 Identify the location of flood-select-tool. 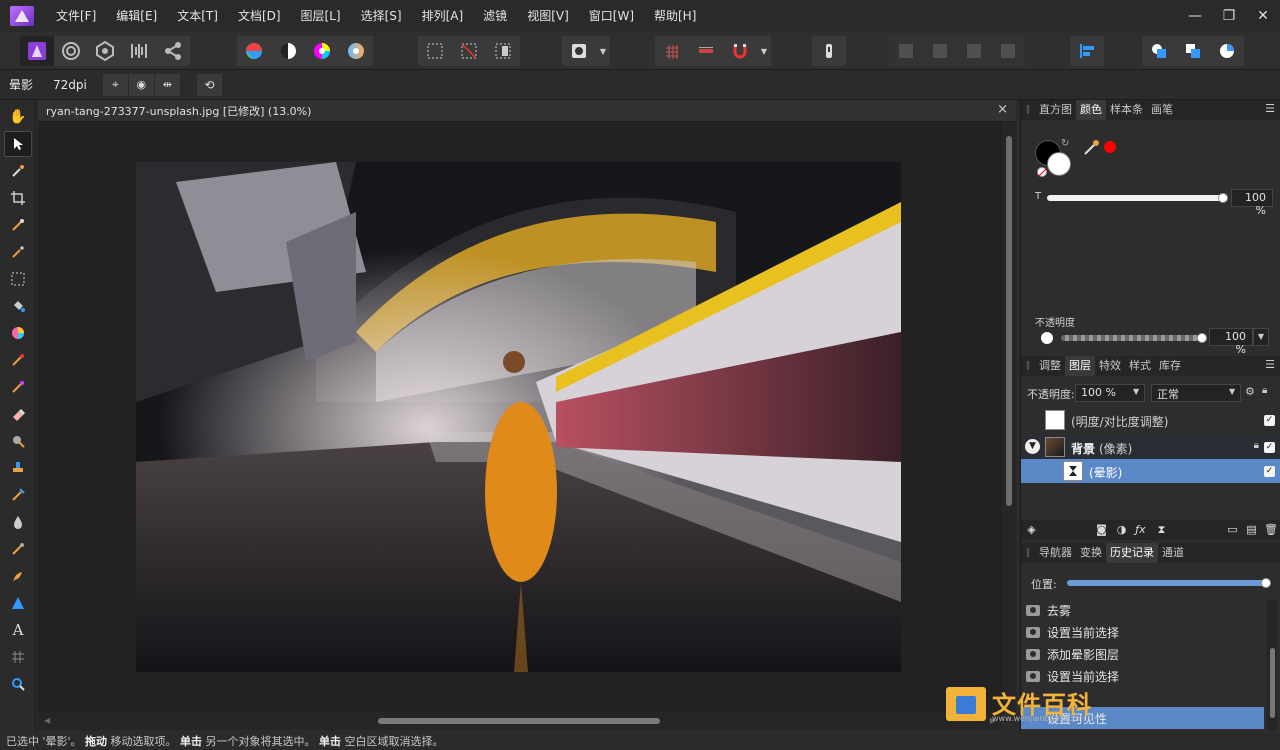
(18, 252).